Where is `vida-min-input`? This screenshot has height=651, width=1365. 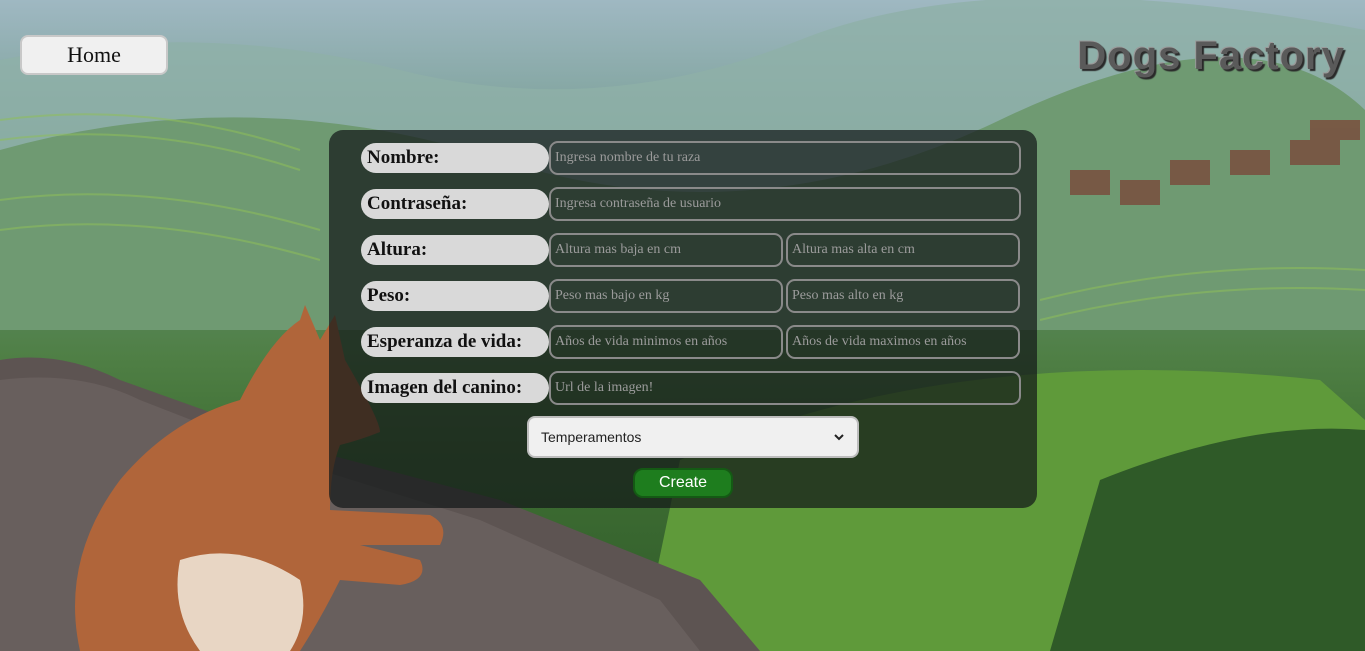 vida-min-input is located at coordinates (666, 342).